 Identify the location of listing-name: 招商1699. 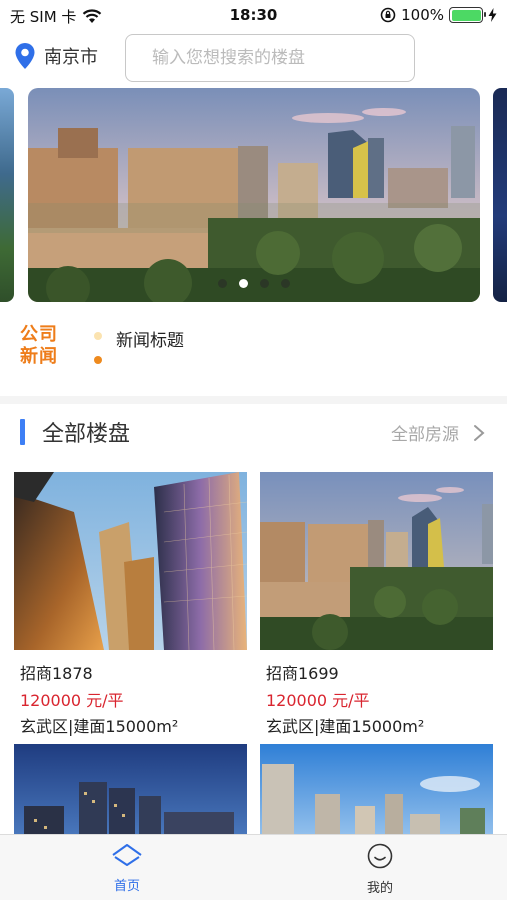
(302, 673).